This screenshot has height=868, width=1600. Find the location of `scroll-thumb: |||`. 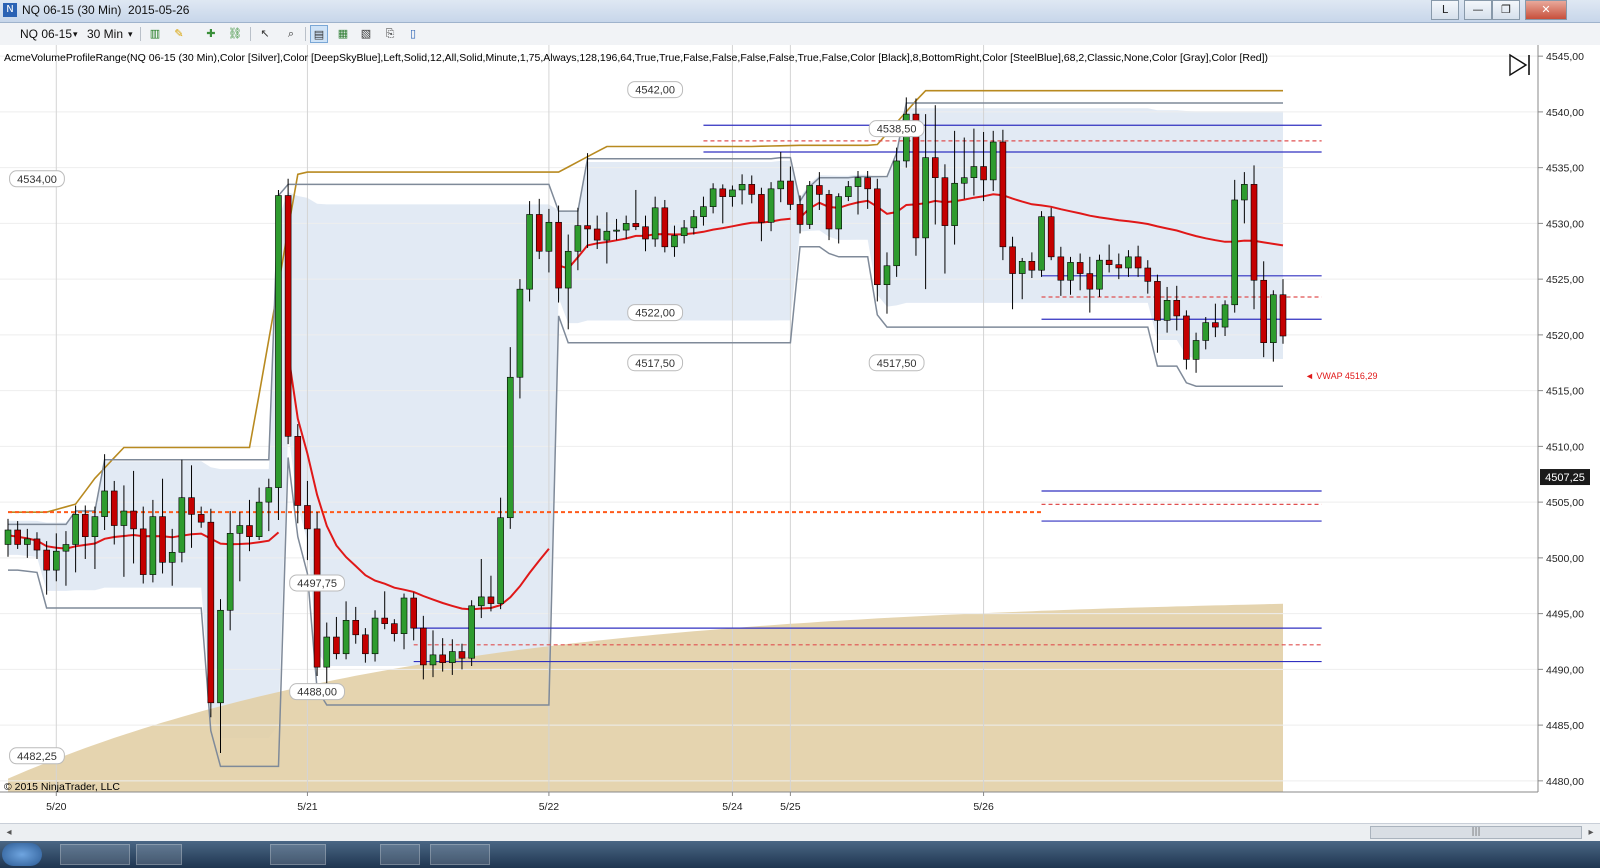

scroll-thumb: ||| is located at coordinates (1476, 832).